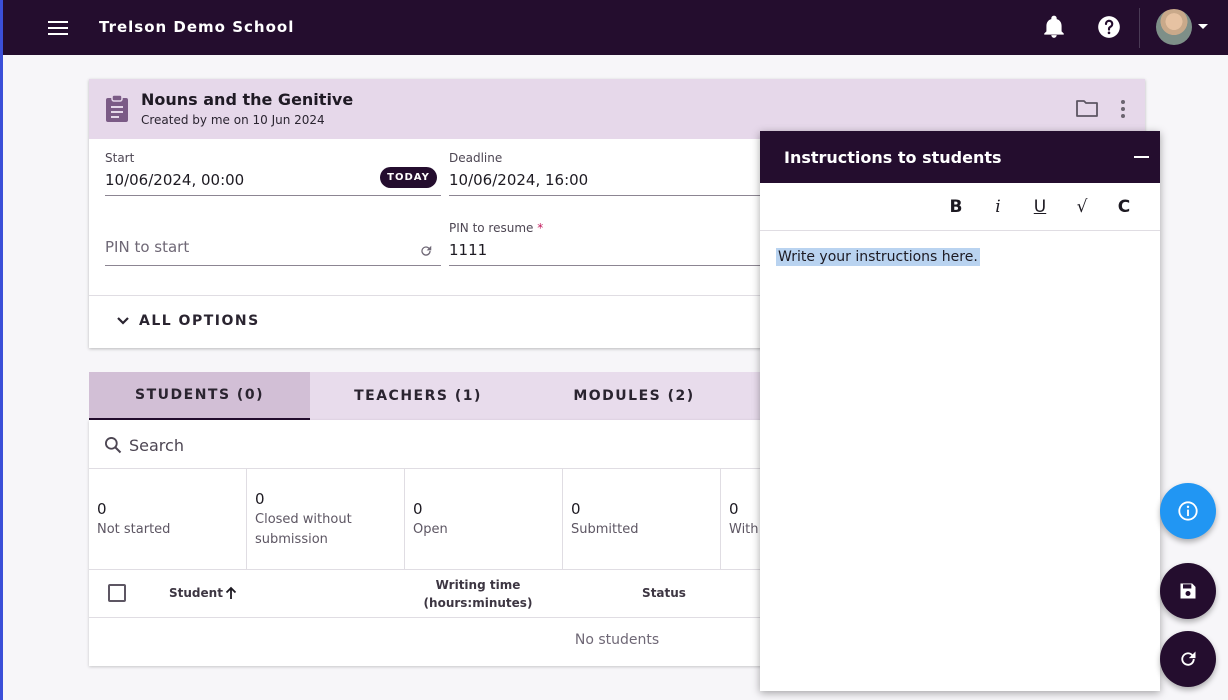  I want to click on bold-button: B, so click(956, 208).